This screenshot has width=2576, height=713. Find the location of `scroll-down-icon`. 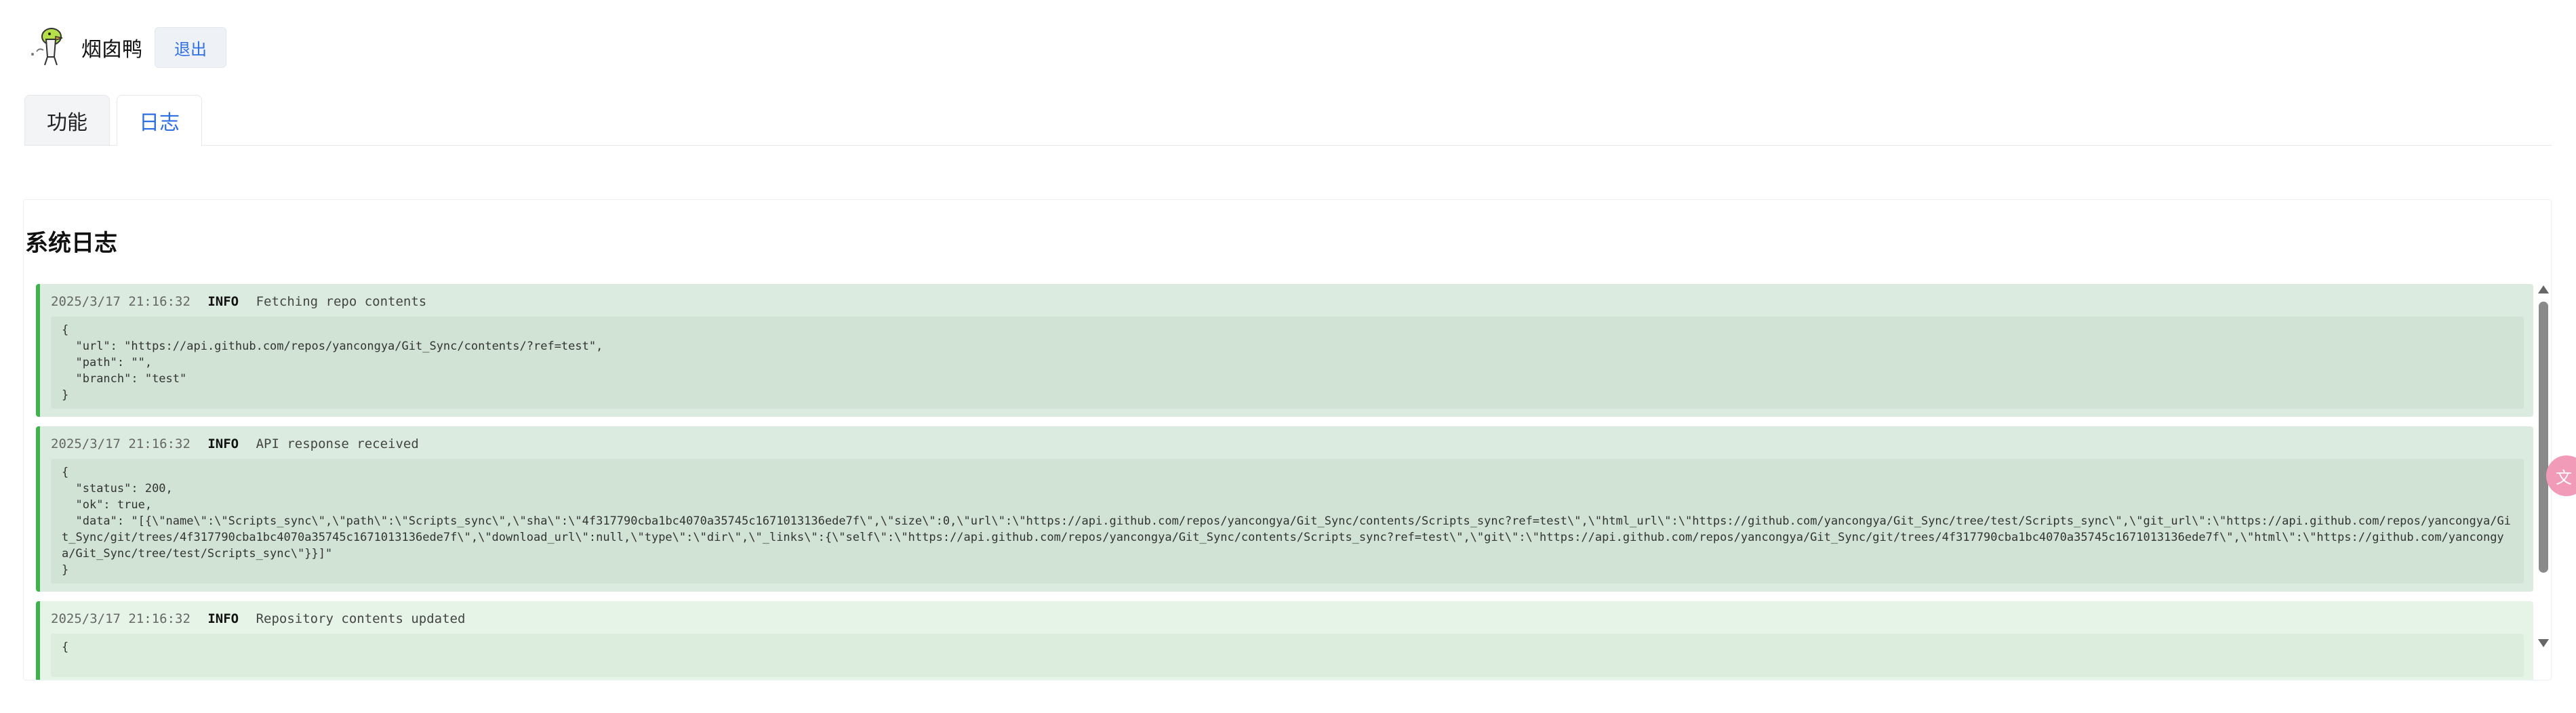

scroll-down-icon is located at coordinates (2543, 643).